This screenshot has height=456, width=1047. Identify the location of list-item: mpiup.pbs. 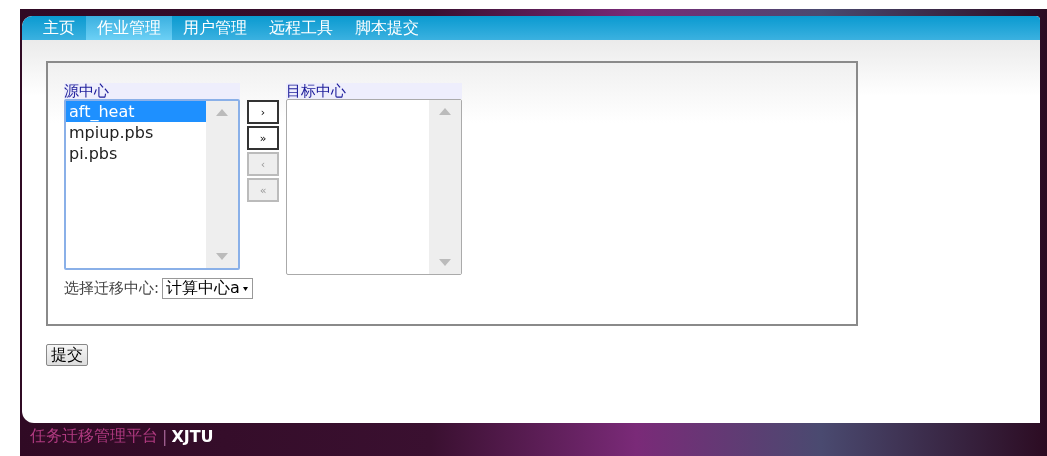
(136, 132).